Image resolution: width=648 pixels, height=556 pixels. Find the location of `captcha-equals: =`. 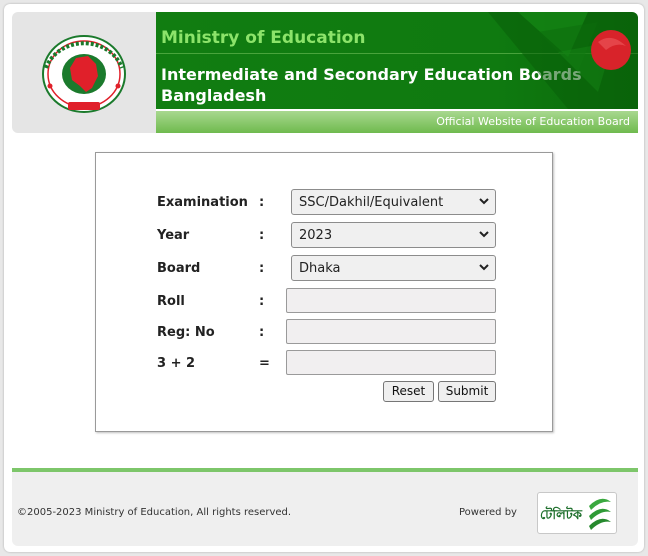

captcha-equals: = is located at coordinates (264, 363).